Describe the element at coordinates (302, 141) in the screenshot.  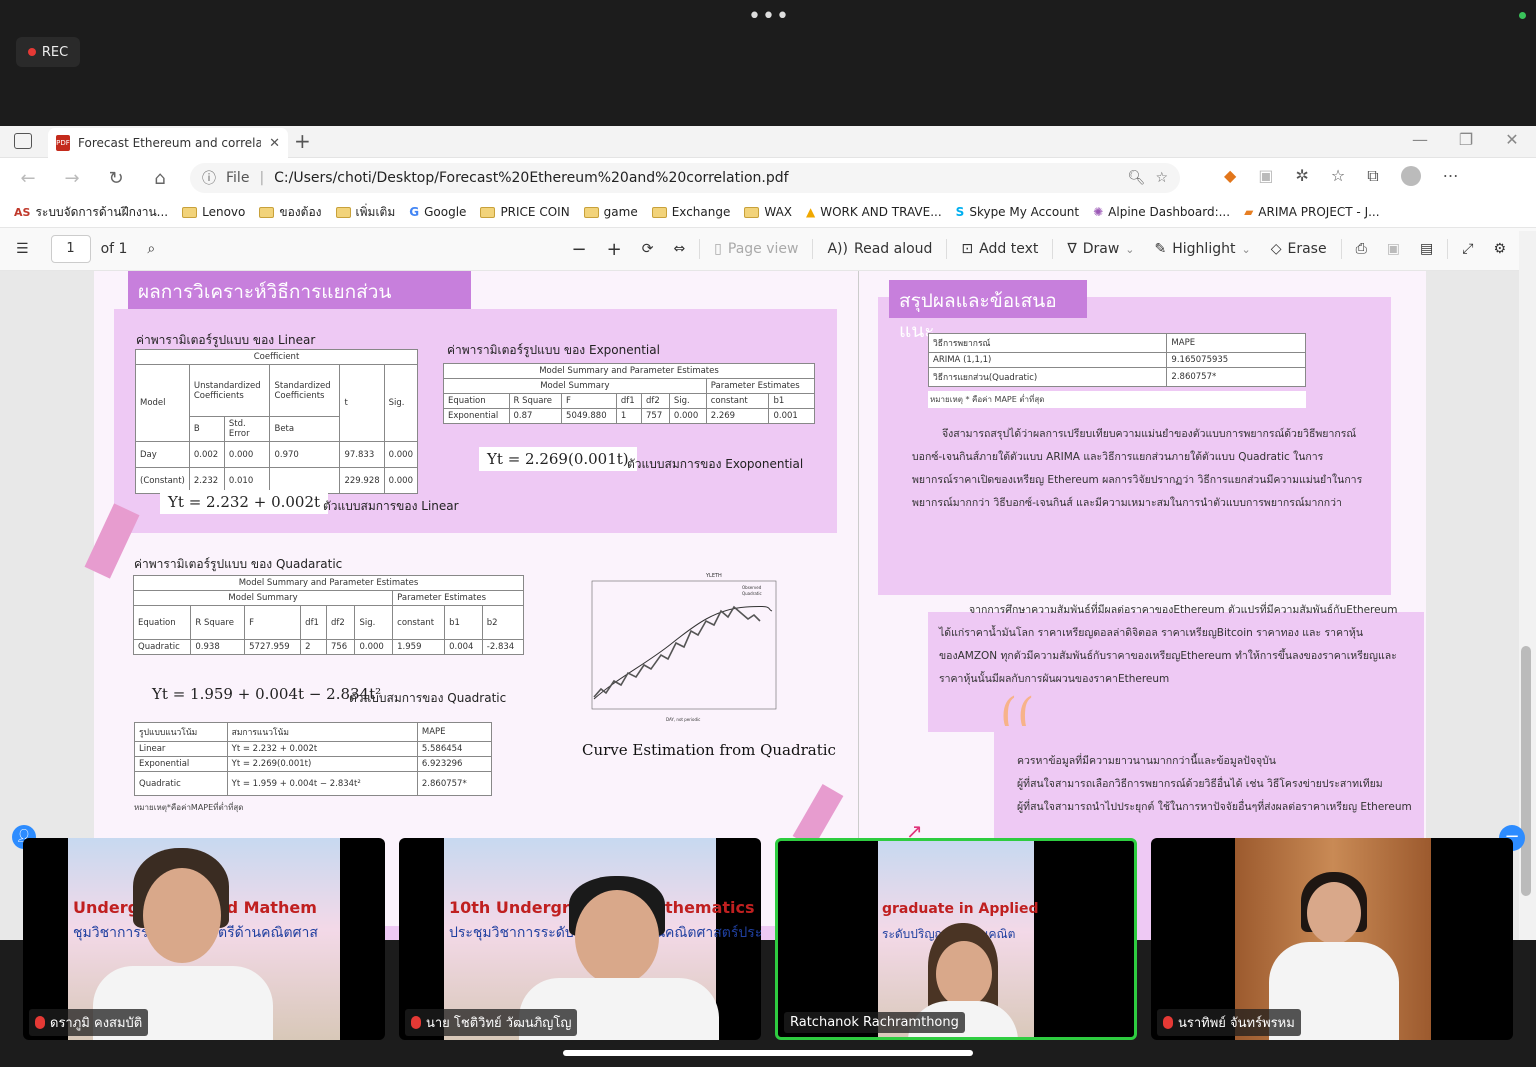
I see `new-tab-icon: +` at that location.